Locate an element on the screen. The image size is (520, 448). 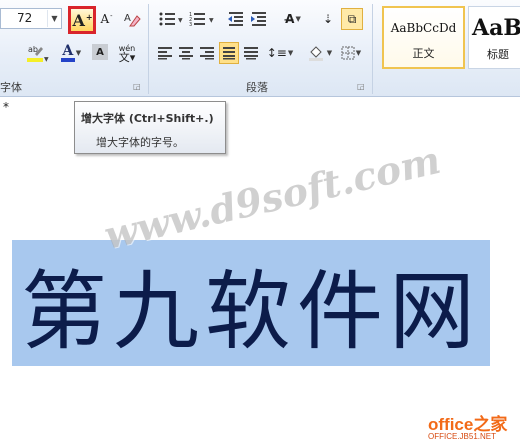
paint-bucket-icon is located at coordinates (315, 53).